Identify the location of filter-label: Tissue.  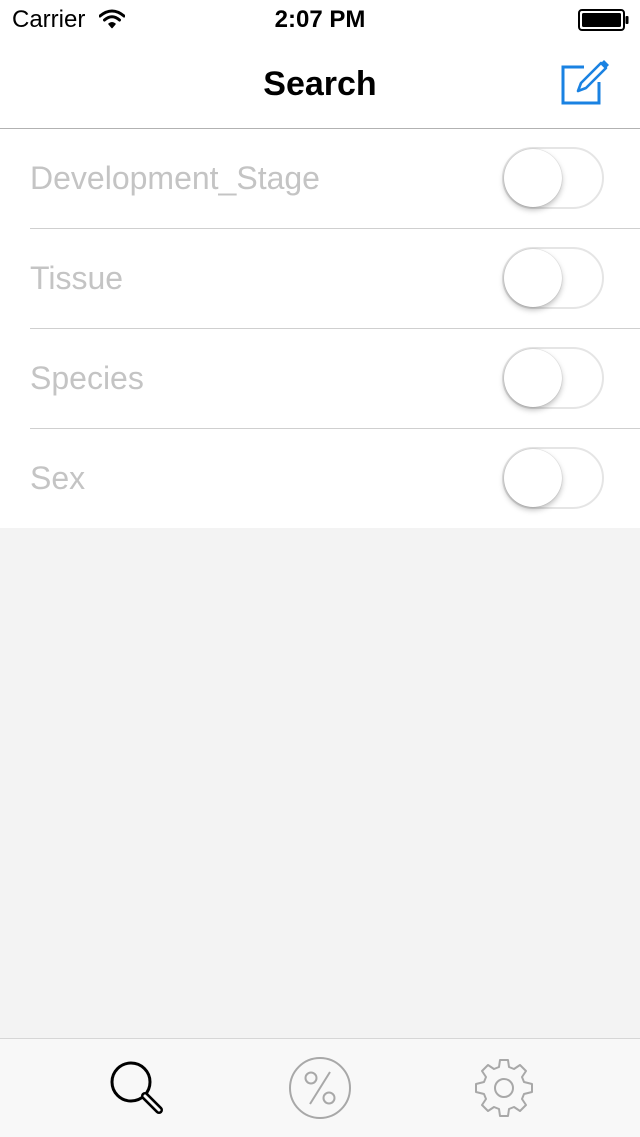
(77, 278).